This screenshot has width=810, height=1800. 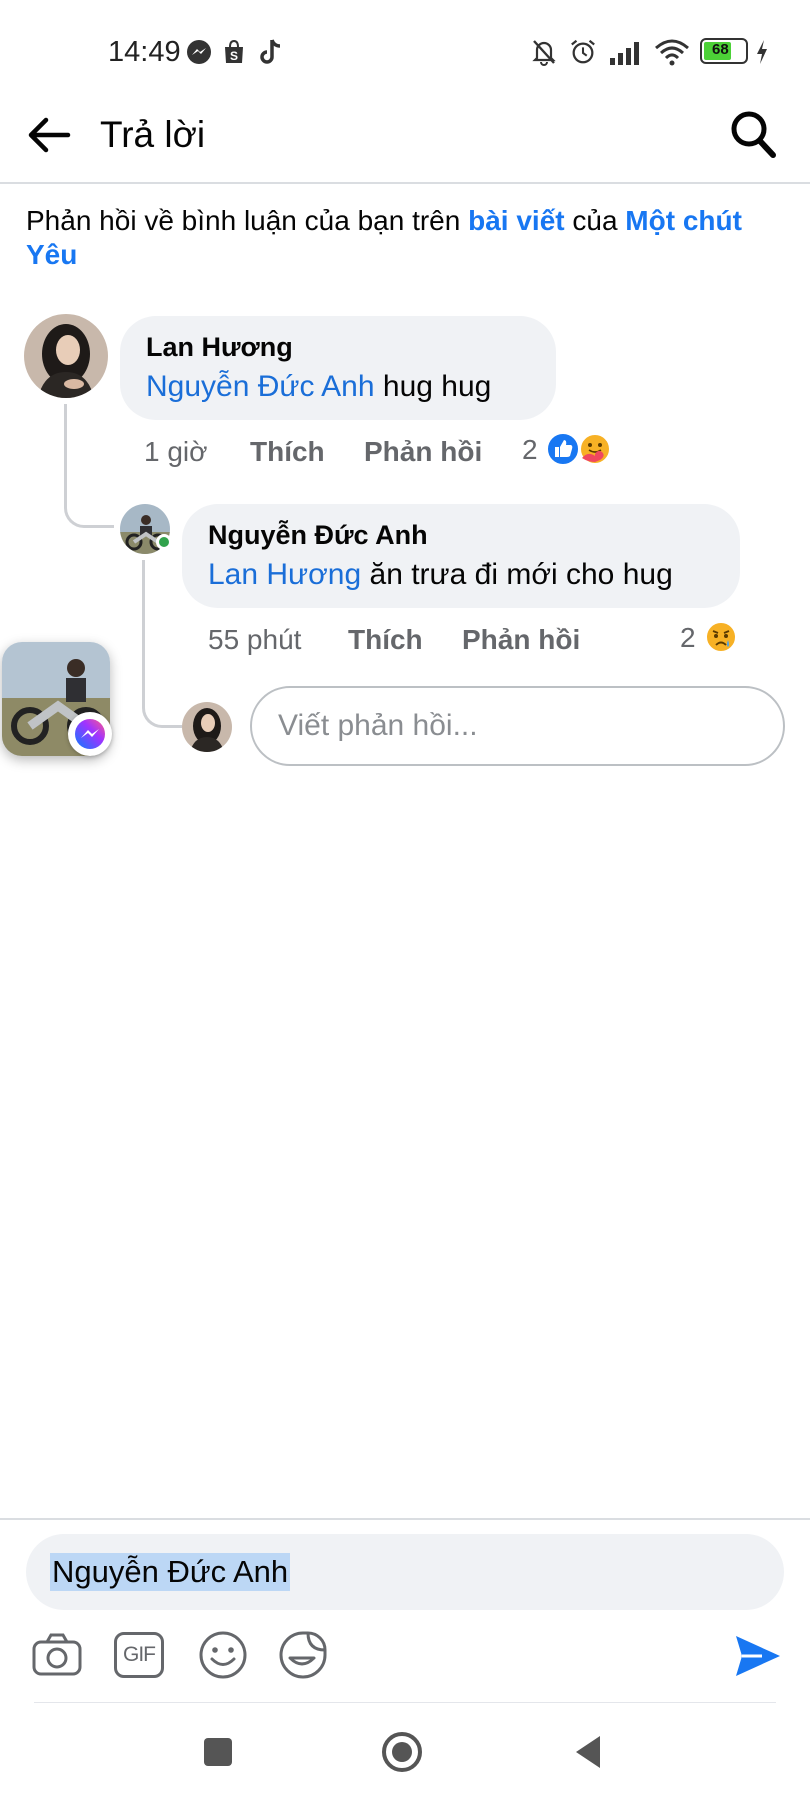 I want to click on comment-body: ăn trưa đi mới cho hug, so click(x=517, y=574).